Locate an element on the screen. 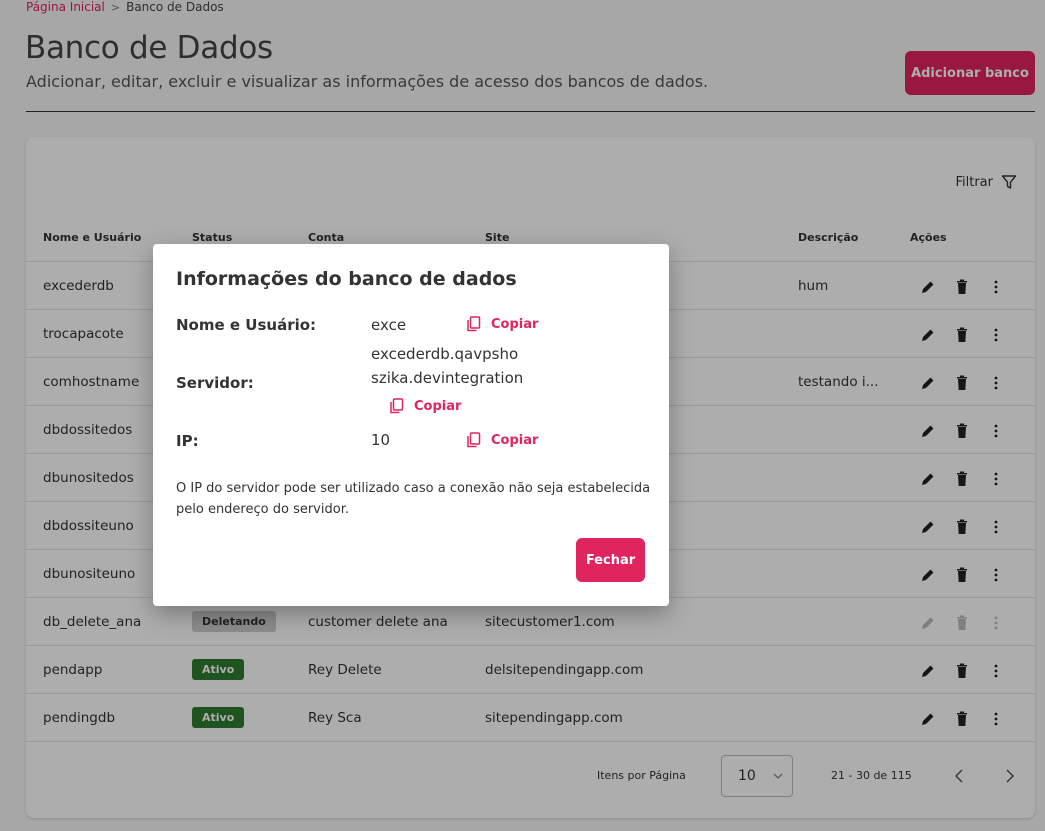 This screenshot has width=1045, height=831. modal-server-label: Servidor: is located at coordinates (215, 383).